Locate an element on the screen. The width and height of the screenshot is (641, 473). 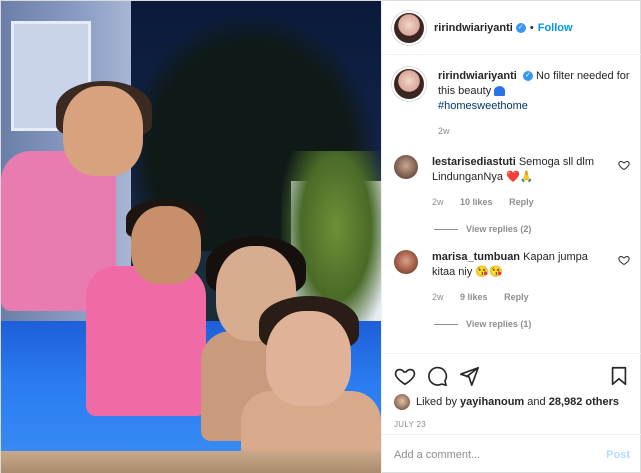
likes-summary: Liked by yayihanoum and 28,982 others is located at coordinates (512, 402).